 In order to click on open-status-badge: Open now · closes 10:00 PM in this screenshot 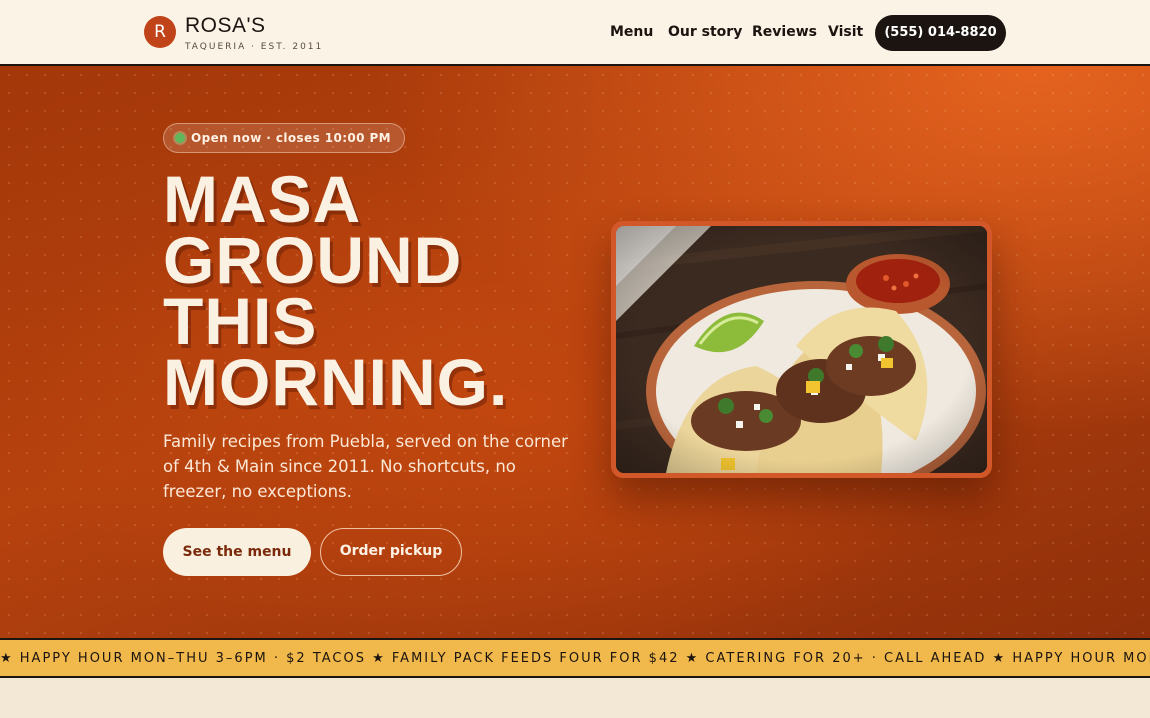, I will do `click(284, 138)`.